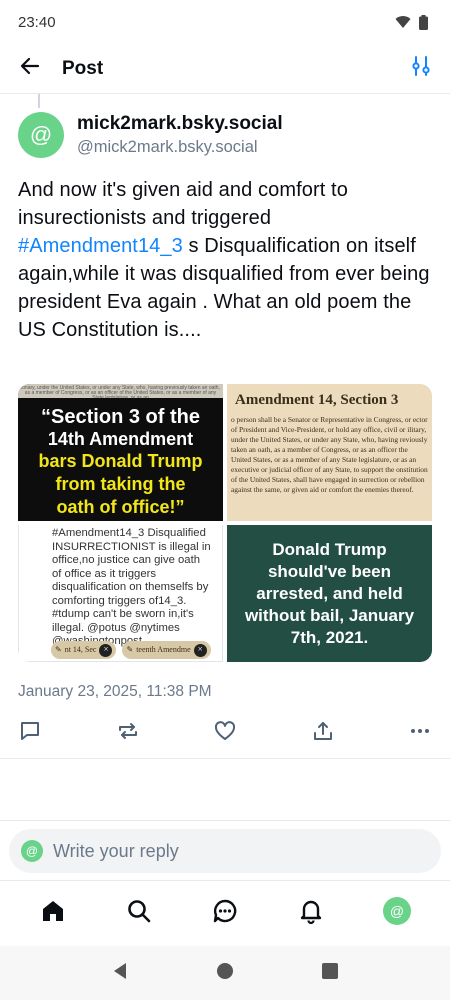 This screenshot has height=1000, width=450. I want to click on status-bar: 23:40, so click(225, 22).